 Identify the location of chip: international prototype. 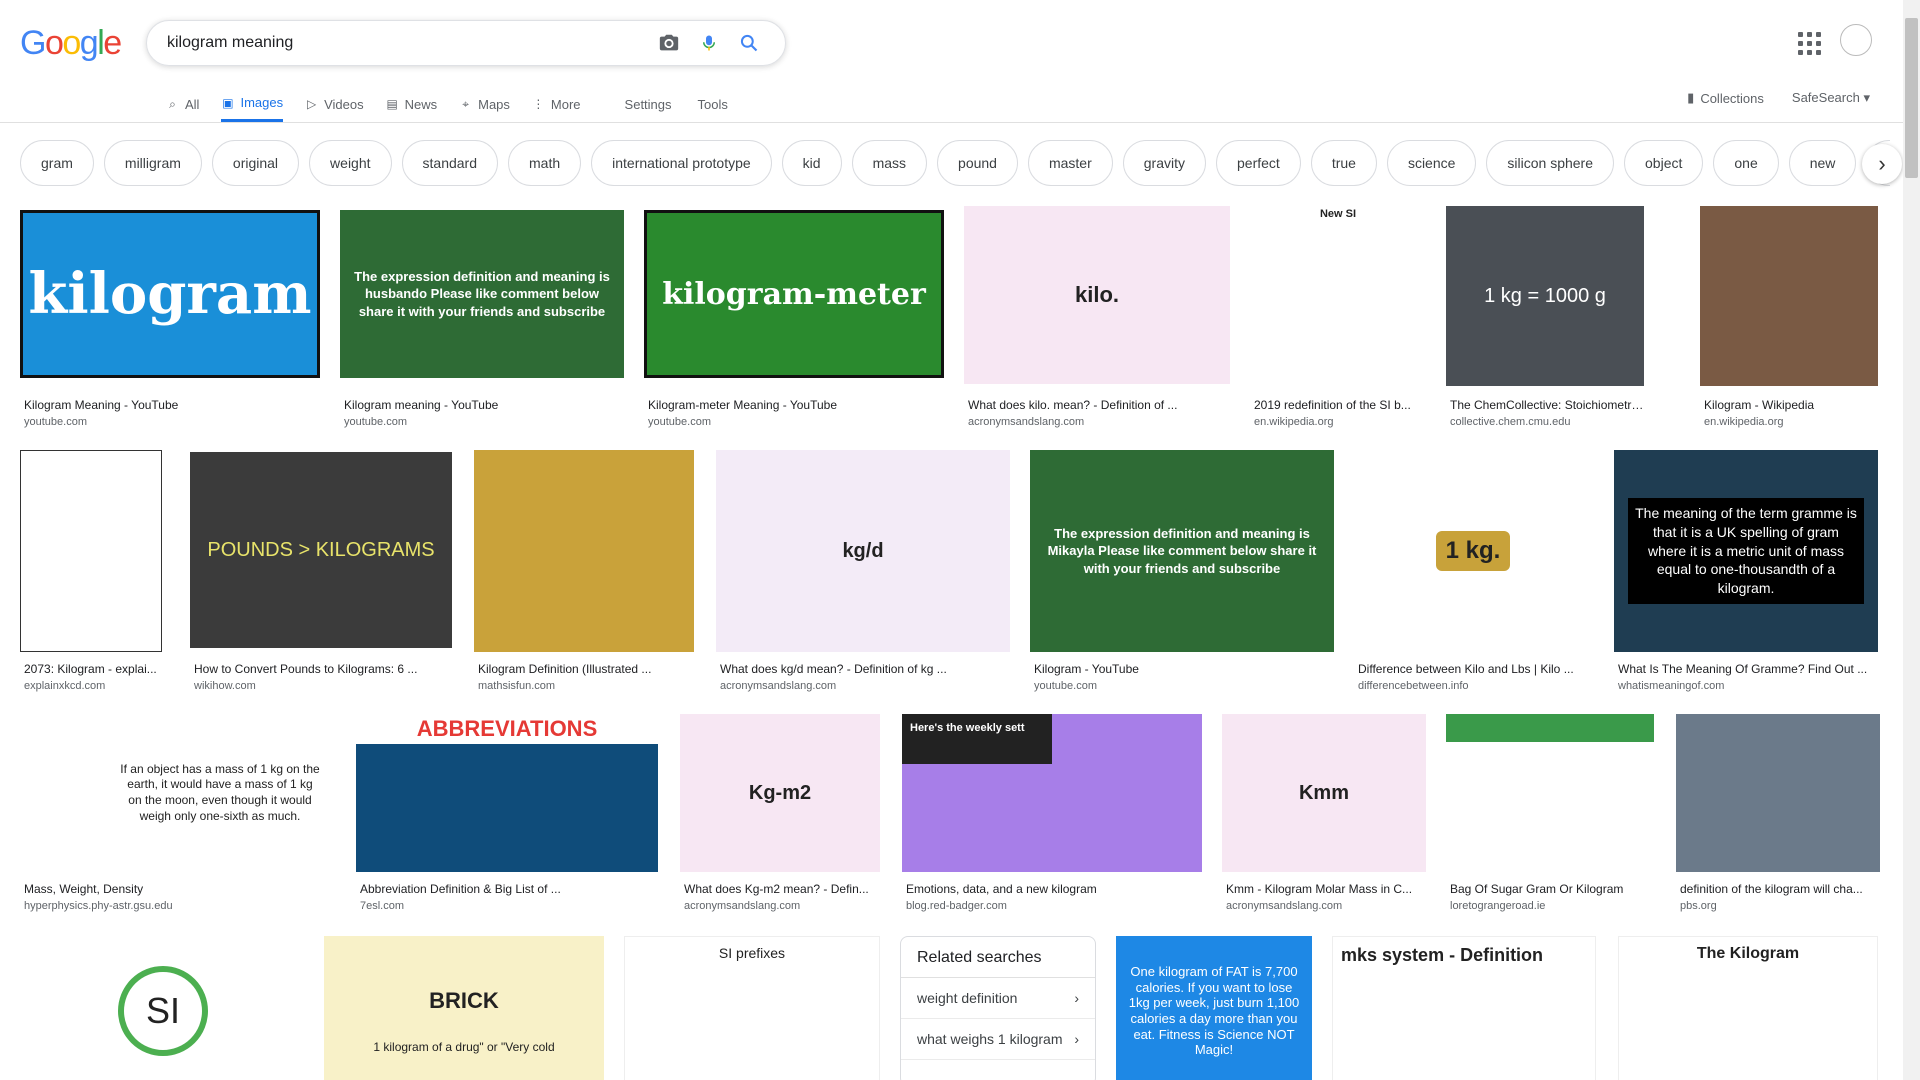
(681, 163).